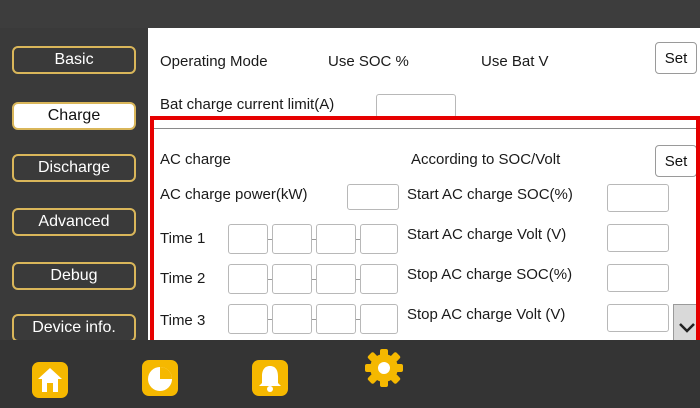 The width and height of the screenshot is (700, 408). What do you see at coordinates (515, 61) in the screenshot?
I see `use-bat-v-option: Use Bat V` at bounding box center [515, 61].